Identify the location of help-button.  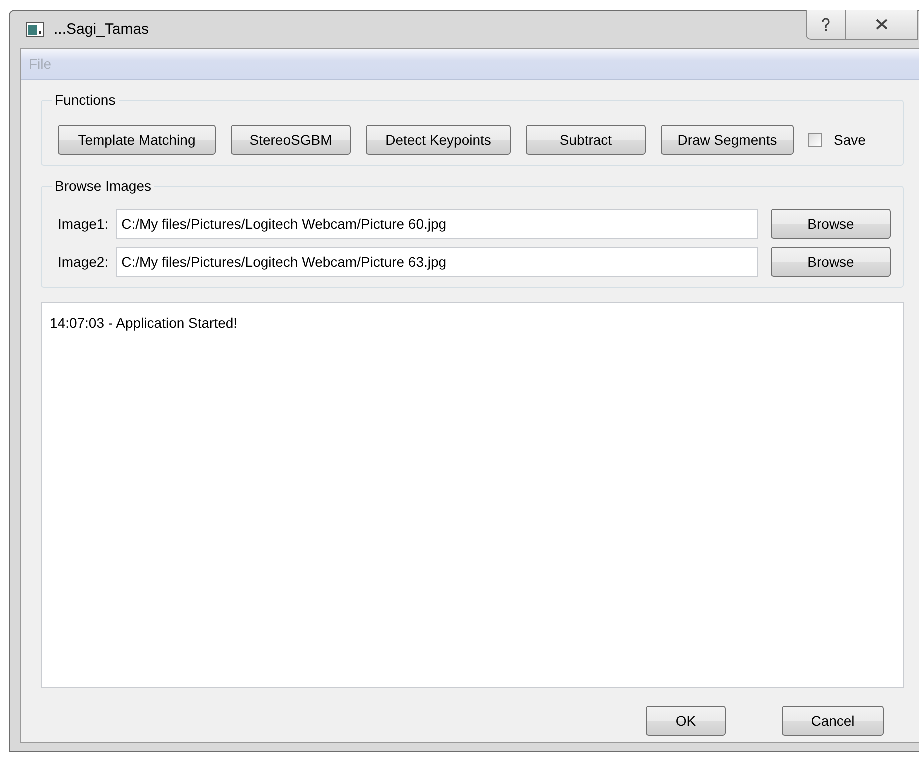
(826, 25).